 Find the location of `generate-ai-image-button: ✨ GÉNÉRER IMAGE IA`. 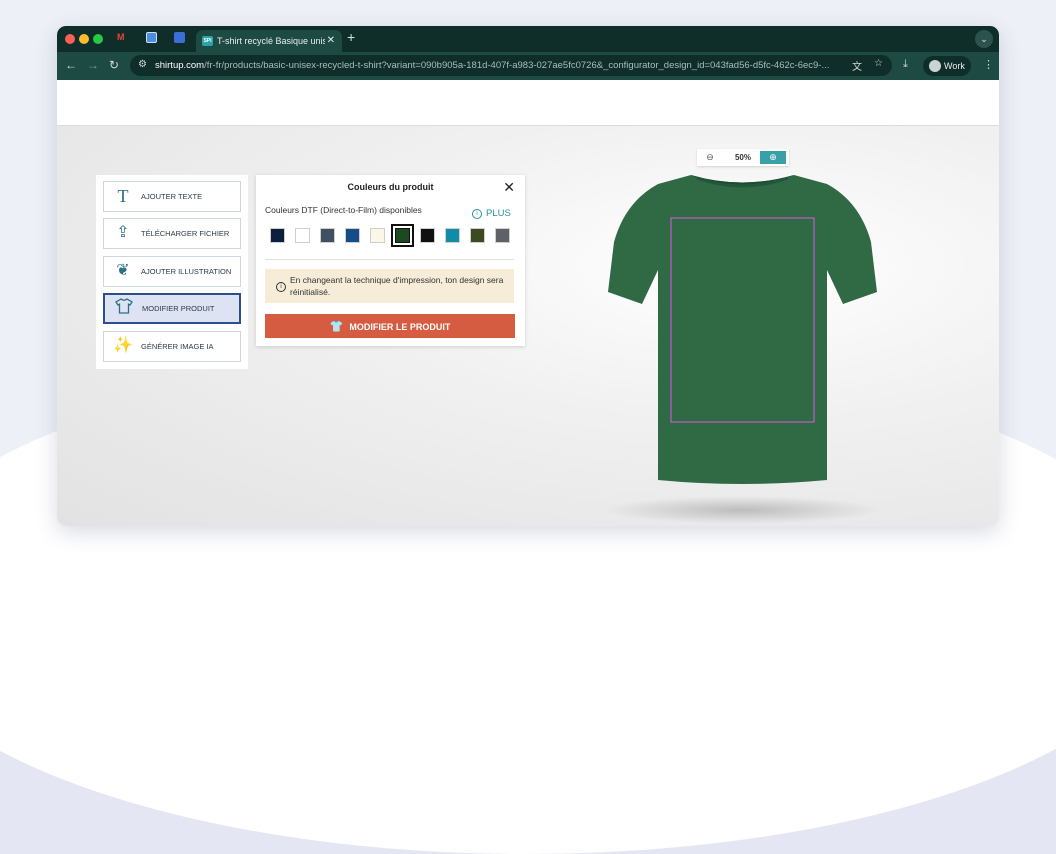

generate-ai-image-button: ✨ GÉNÉRER IMAGE IA is located at coordinates (172, 346).